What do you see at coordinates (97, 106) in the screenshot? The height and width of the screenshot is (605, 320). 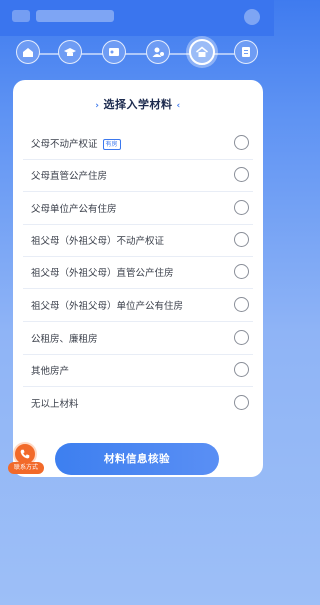 I see `left-chevron-icon: ›` at bounding box center [97, 106].